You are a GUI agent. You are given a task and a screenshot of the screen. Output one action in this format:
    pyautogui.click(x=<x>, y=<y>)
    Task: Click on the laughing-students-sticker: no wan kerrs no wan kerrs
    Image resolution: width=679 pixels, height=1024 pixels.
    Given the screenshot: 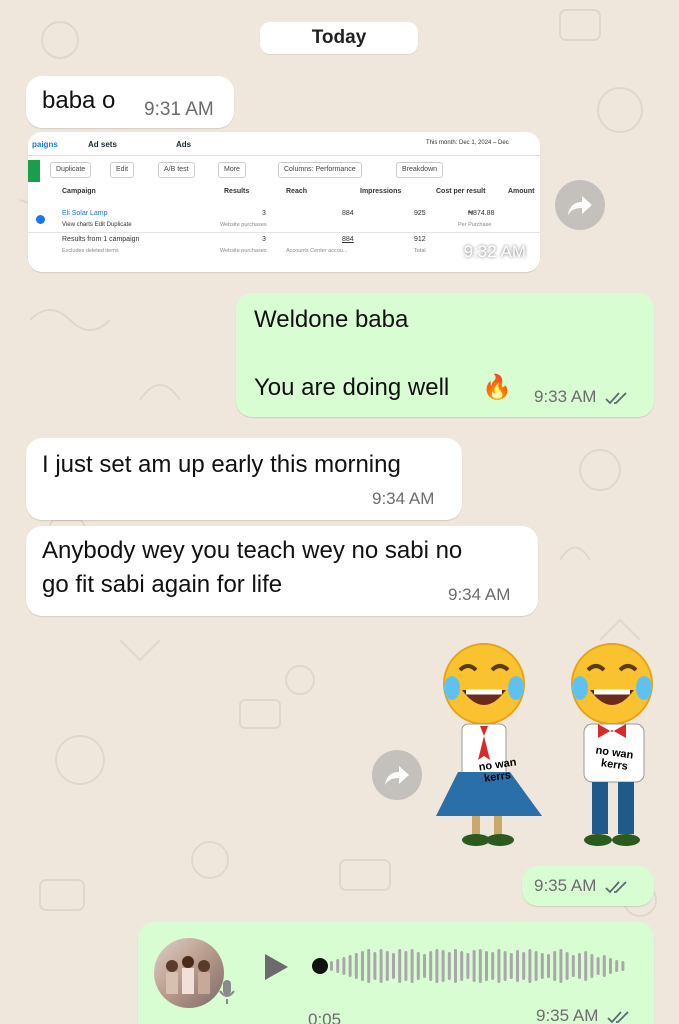 What is the action you would take?
    pyautogui.click(x=544, y=744)
    